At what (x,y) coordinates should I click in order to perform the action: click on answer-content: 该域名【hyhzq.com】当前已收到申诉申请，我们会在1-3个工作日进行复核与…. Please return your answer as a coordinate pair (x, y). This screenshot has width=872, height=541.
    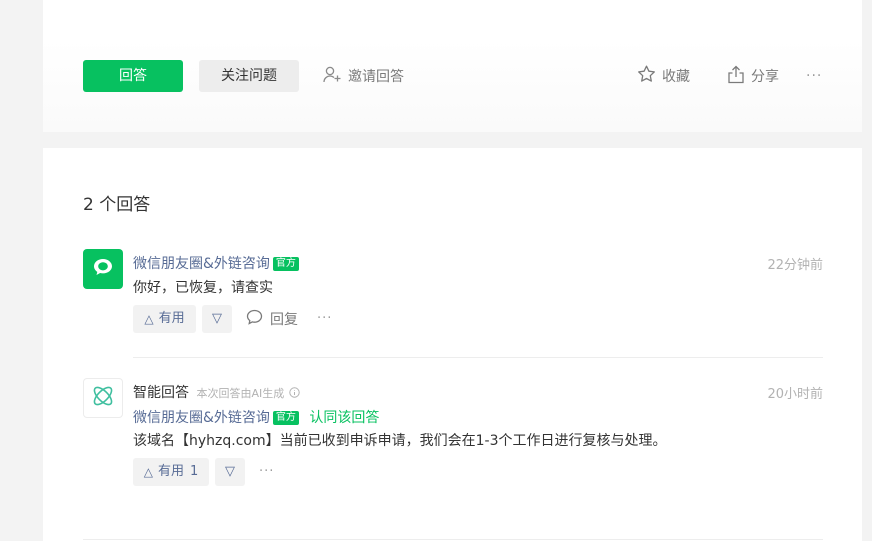
    Looking at the image, I should click on (400, 441).